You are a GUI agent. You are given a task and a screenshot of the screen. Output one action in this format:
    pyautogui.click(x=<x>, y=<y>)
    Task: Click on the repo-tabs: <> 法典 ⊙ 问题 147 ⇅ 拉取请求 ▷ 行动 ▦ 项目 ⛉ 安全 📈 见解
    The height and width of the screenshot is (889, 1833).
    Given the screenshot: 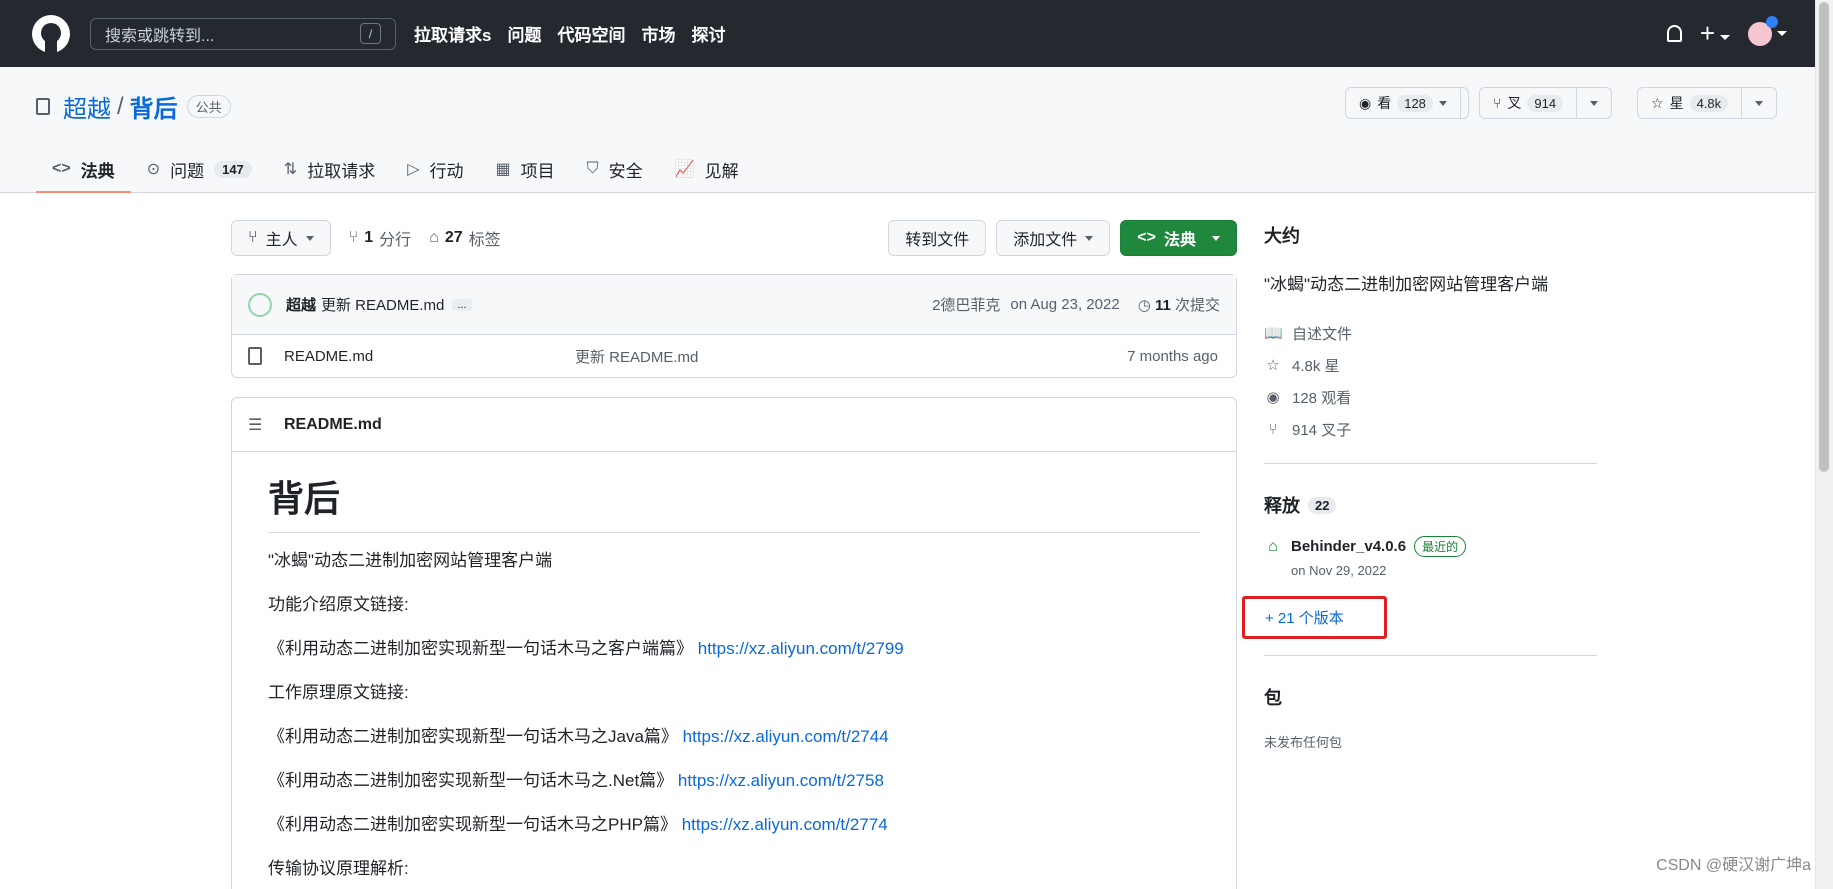 What is the action you would take?
    pyautogui.click(x=395, y=170)
    